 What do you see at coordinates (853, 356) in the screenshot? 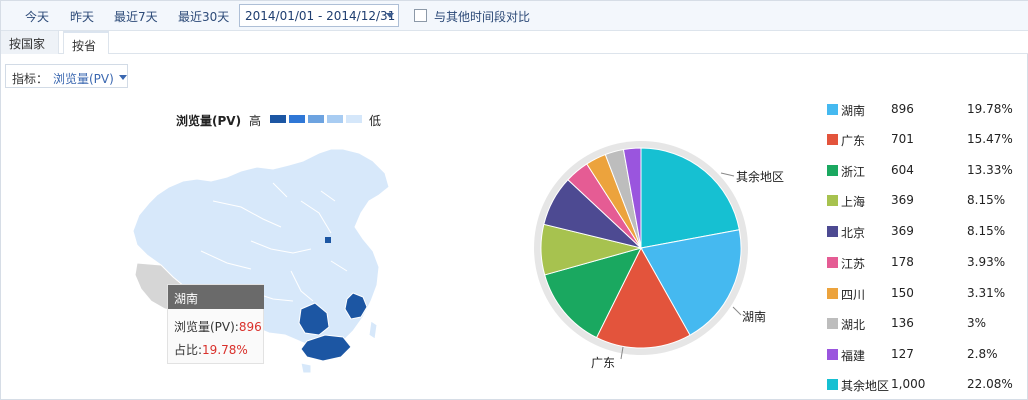
I see `legend-name: 福建` at bounding box center [853, 356].